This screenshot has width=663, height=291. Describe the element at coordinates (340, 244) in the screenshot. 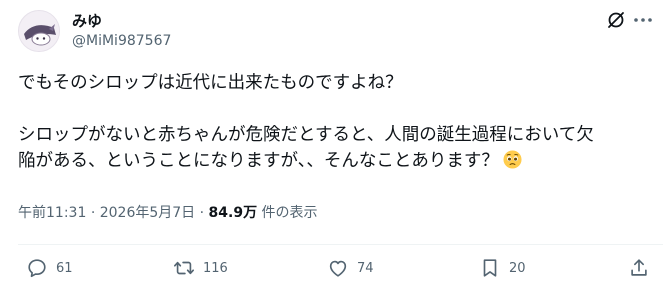

I see `divider` at that location.